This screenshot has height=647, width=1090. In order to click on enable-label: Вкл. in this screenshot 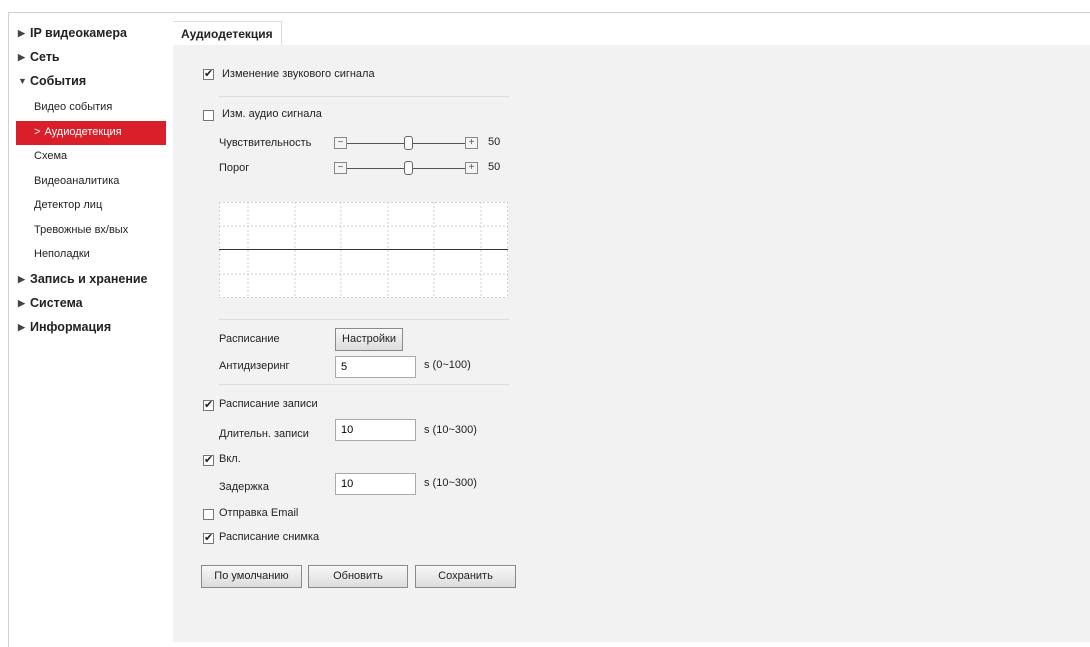, I will do `click(230, 459)`.